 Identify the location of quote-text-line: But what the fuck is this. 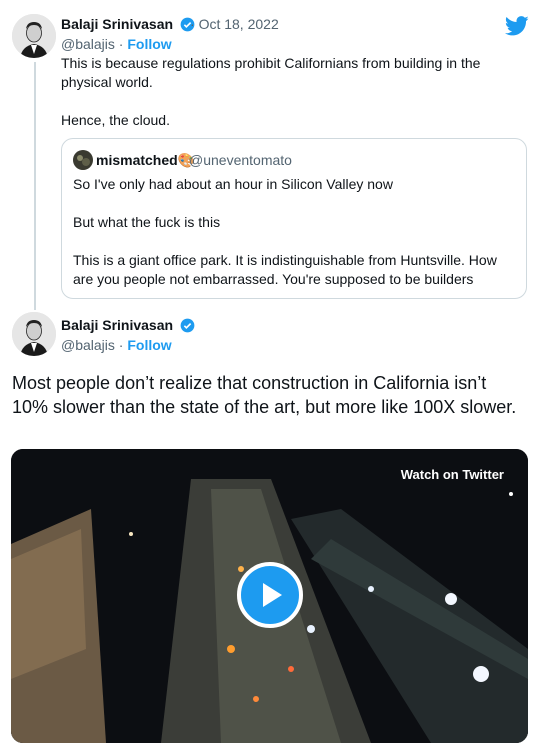
(147, 222).